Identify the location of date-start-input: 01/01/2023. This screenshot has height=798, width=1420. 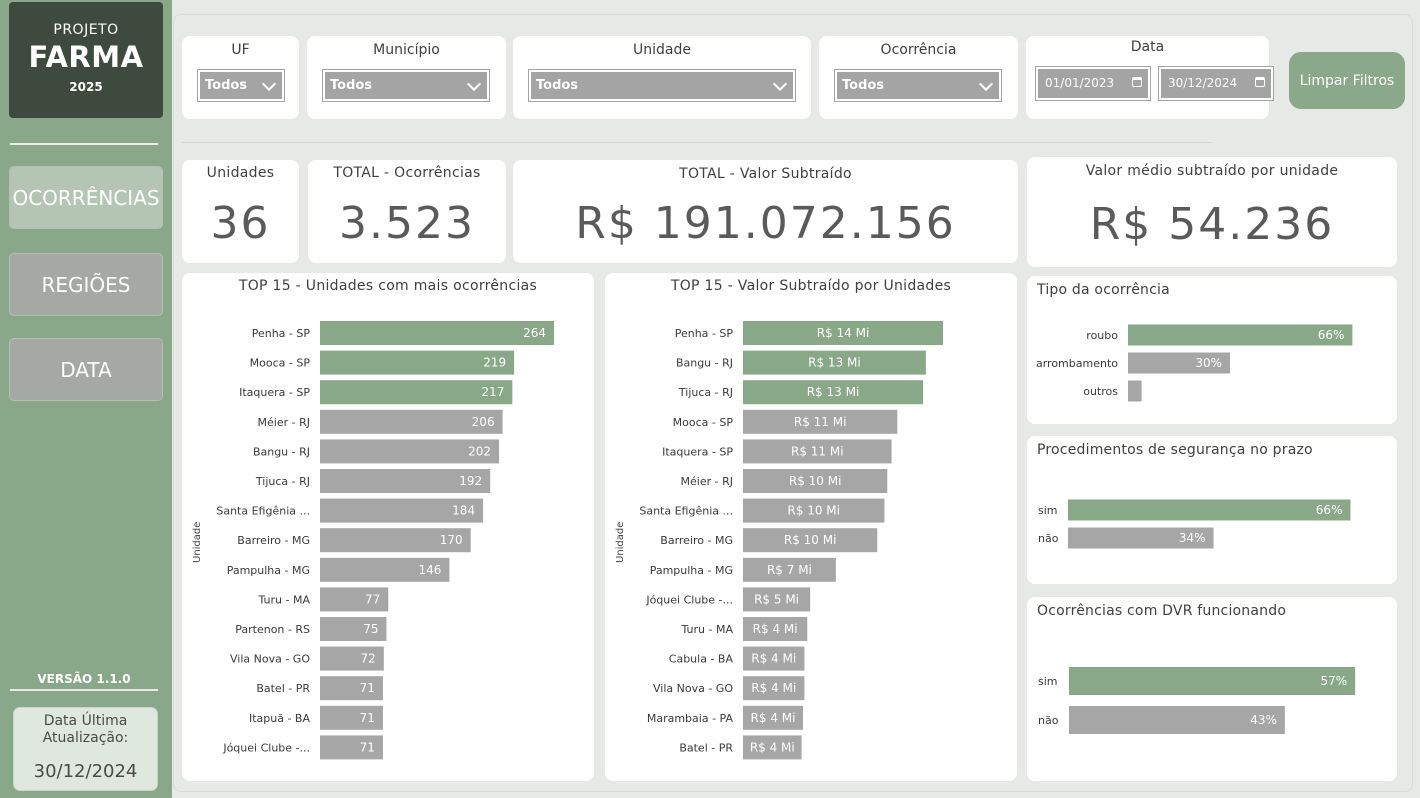
(1093, 83).